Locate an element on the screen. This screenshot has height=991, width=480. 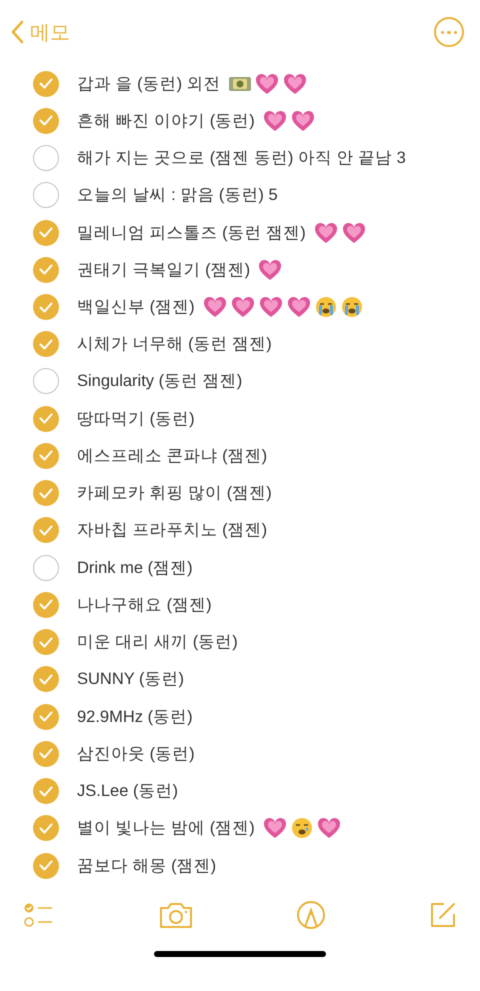
checklist-item-text: 시체가 너무해 (동런 잼젠) is located at coordinates (174, 345).